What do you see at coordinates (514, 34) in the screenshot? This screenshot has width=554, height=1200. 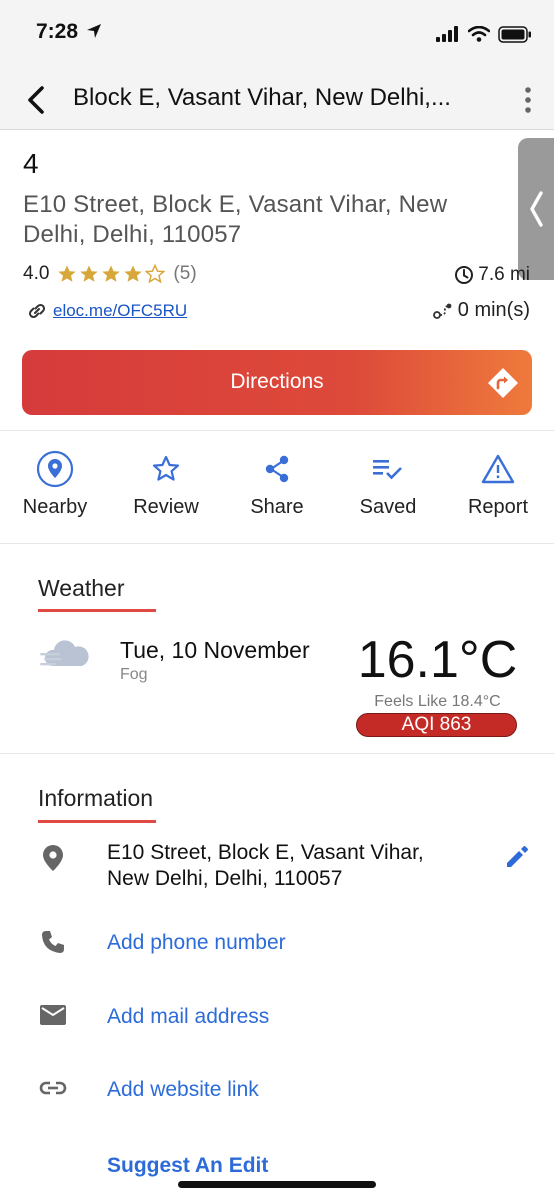 I see `battery-icon` at bounding box center [514, 34].